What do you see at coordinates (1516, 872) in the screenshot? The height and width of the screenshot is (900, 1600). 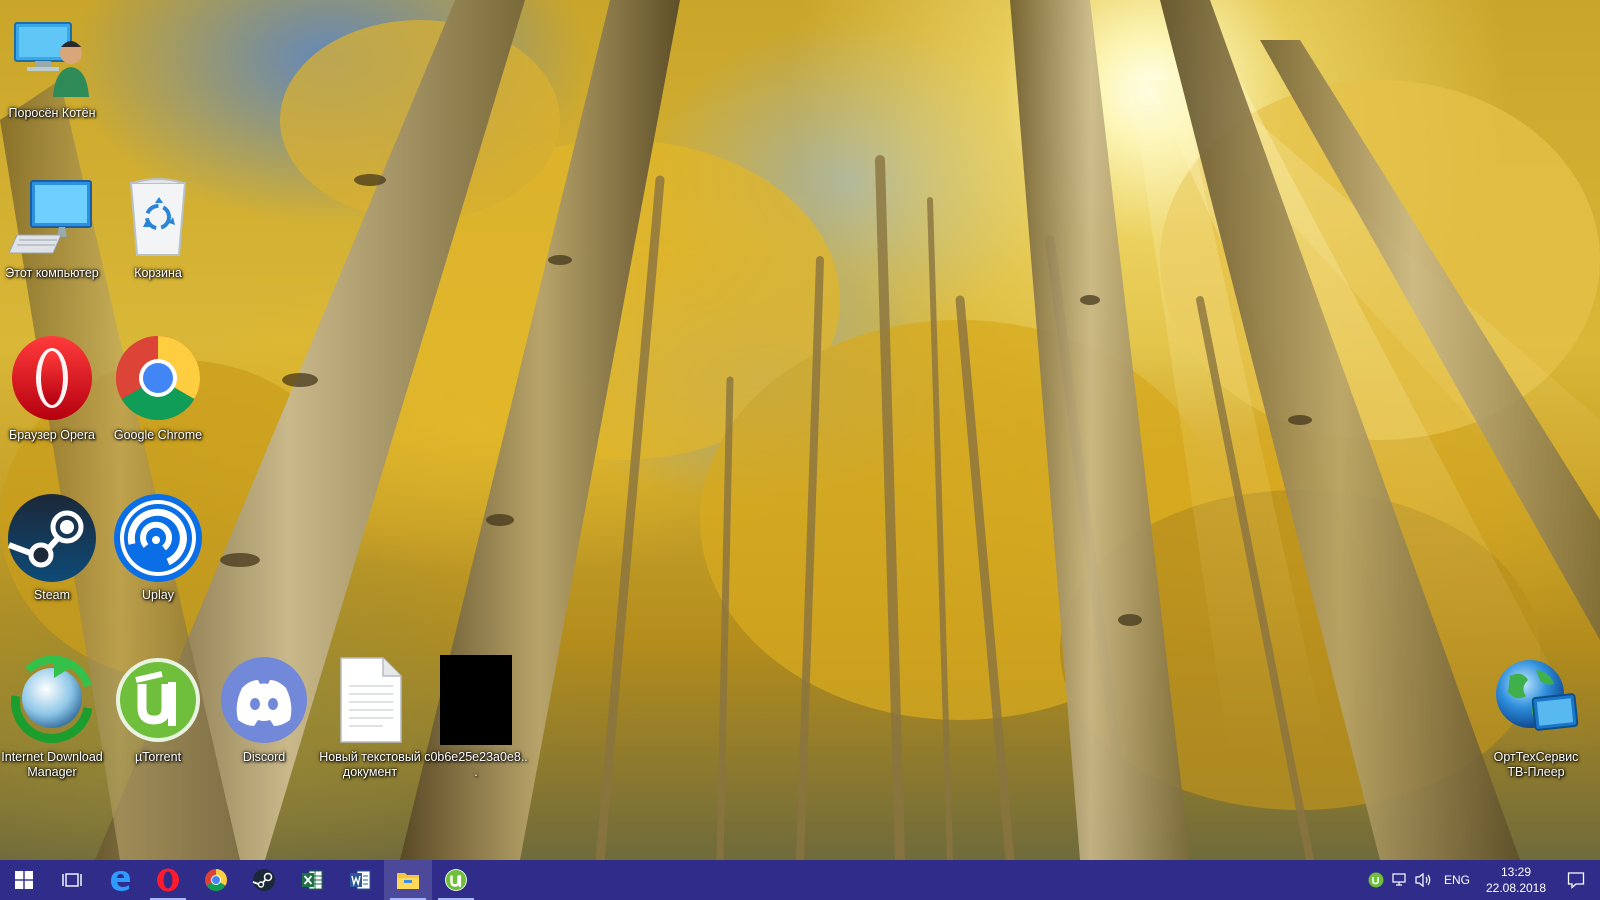 I see `clock-time: 13:29` at bounding box center [1516, 872].